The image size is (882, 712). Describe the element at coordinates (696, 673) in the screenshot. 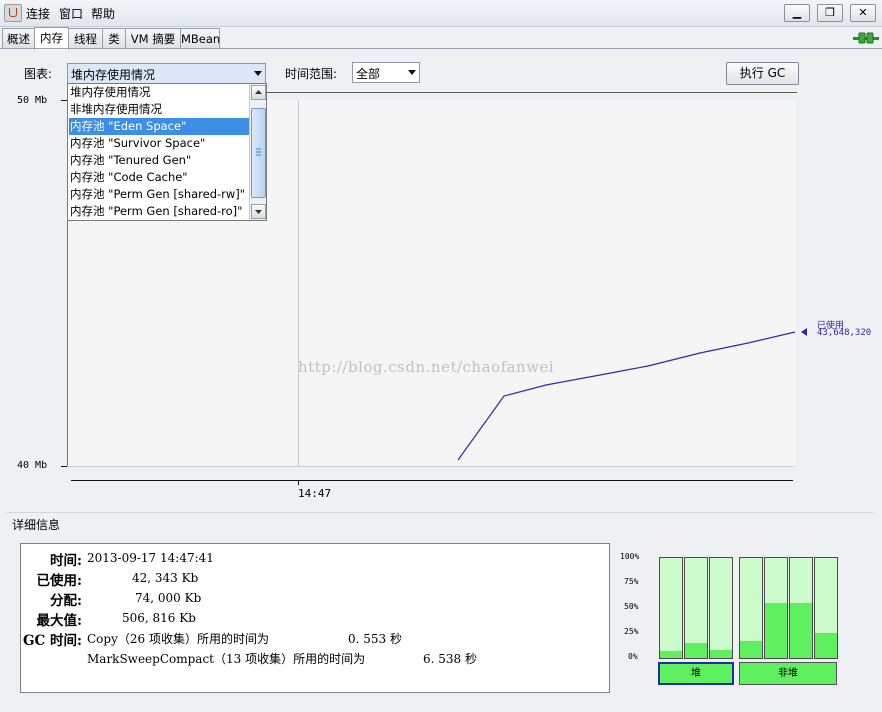

I see `heap-button: 堆` at that location.